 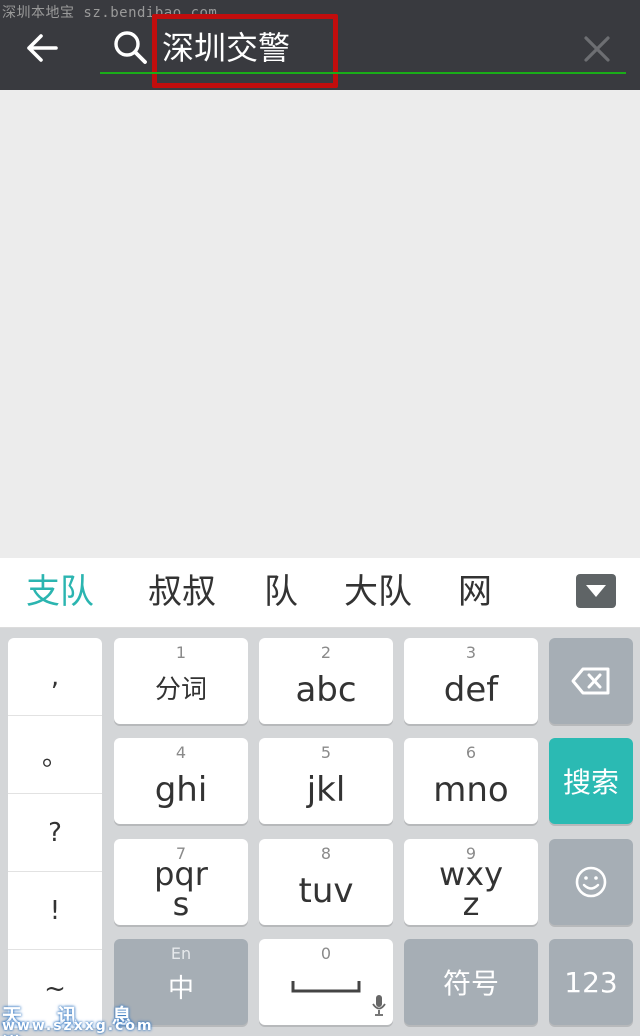 I want to click on back-arrow-icon, so click(x=42, y=48).